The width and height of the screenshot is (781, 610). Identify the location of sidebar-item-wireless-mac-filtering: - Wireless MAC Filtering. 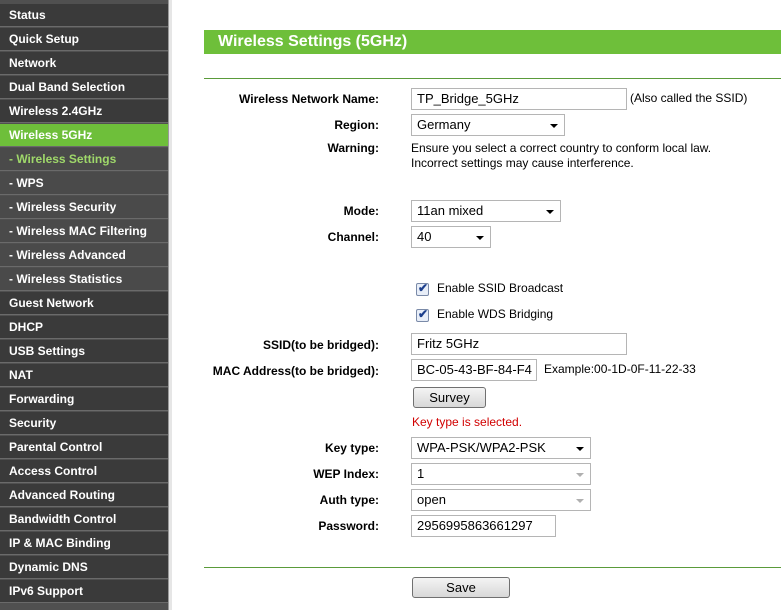
(84, 231).